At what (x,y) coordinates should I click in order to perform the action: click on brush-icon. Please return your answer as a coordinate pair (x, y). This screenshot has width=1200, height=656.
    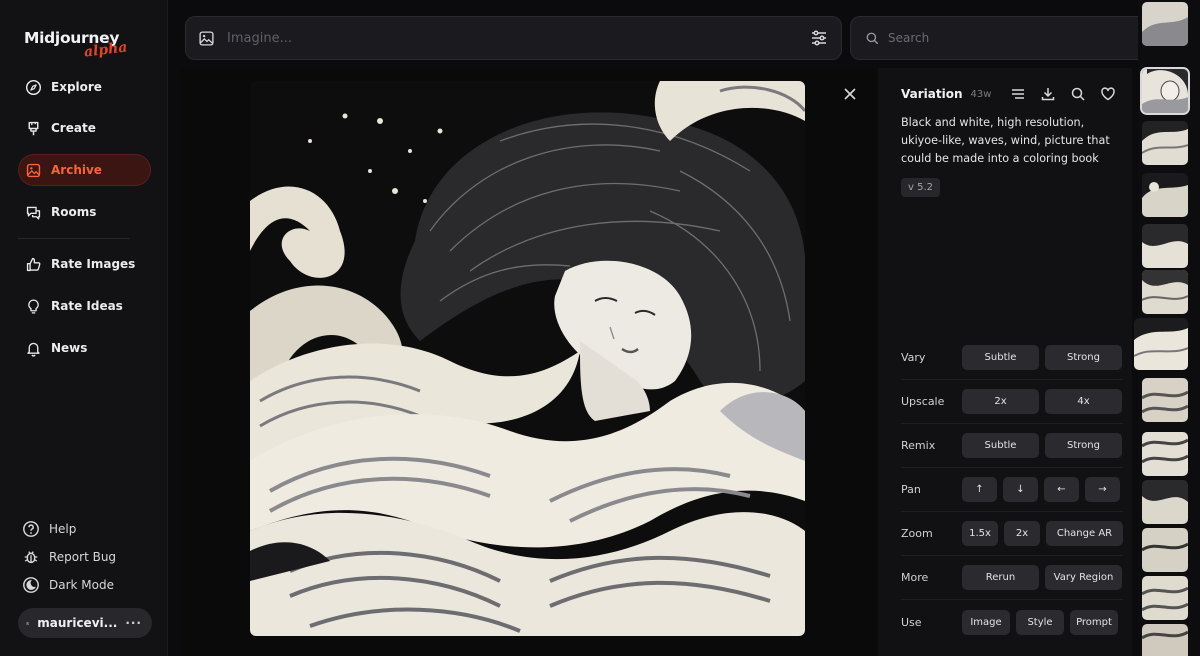
    Looking at the image, I should click on (33, 128).